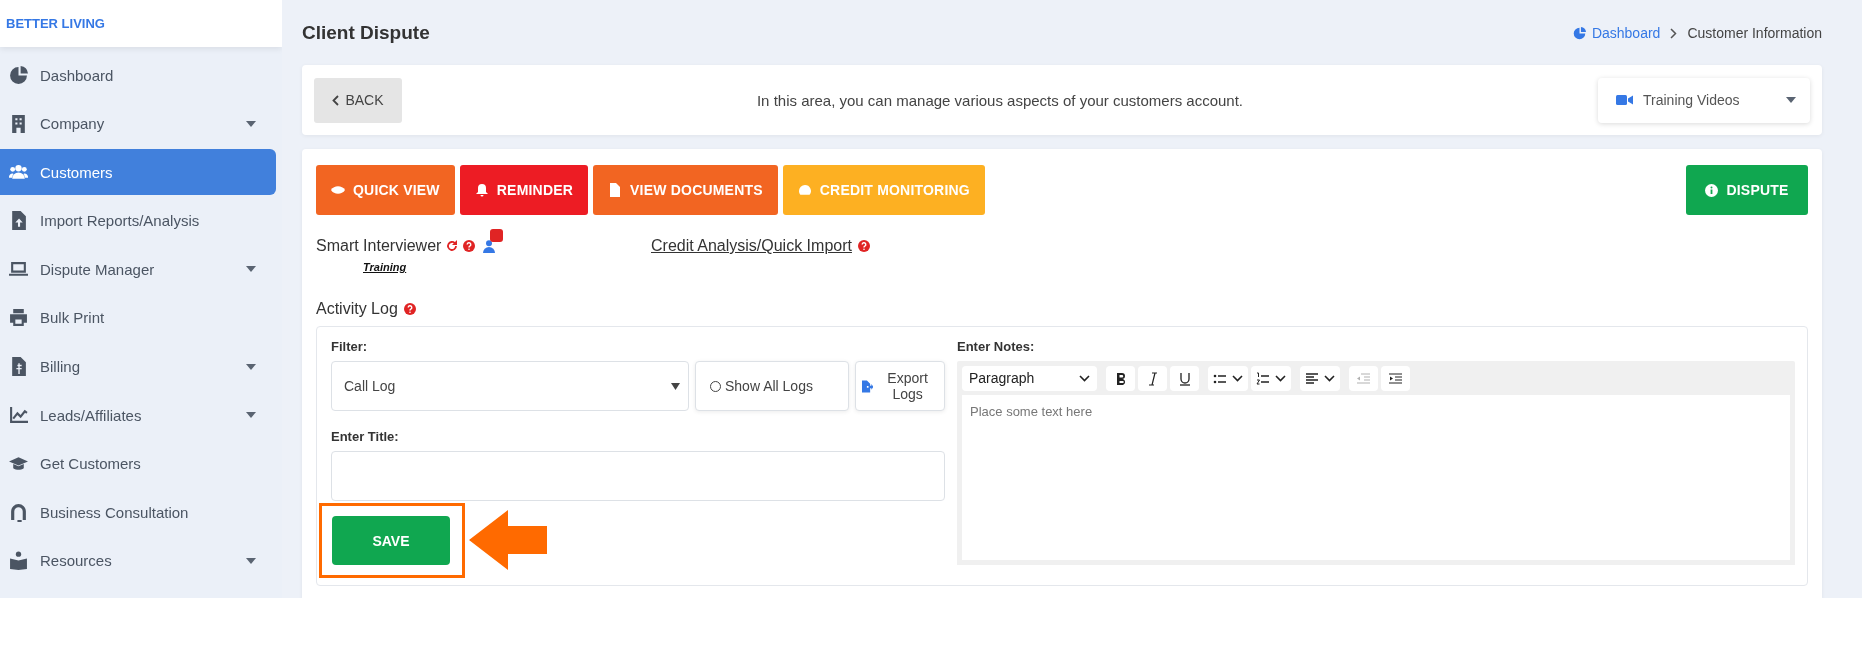  What do you see at coordinates (452, 246) in the screenshot?
I see `refresh-icon` at bounding box center [452, 246].